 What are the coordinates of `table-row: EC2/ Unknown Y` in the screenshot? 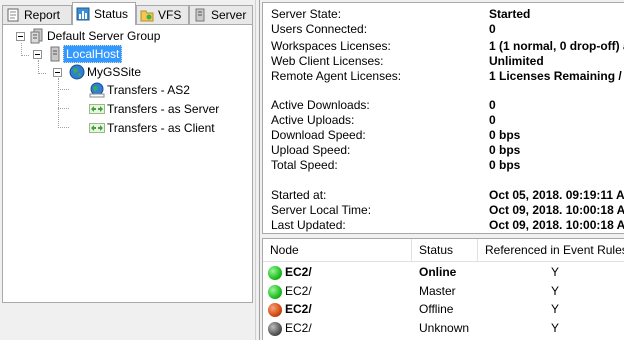 It's located at (443, 328).